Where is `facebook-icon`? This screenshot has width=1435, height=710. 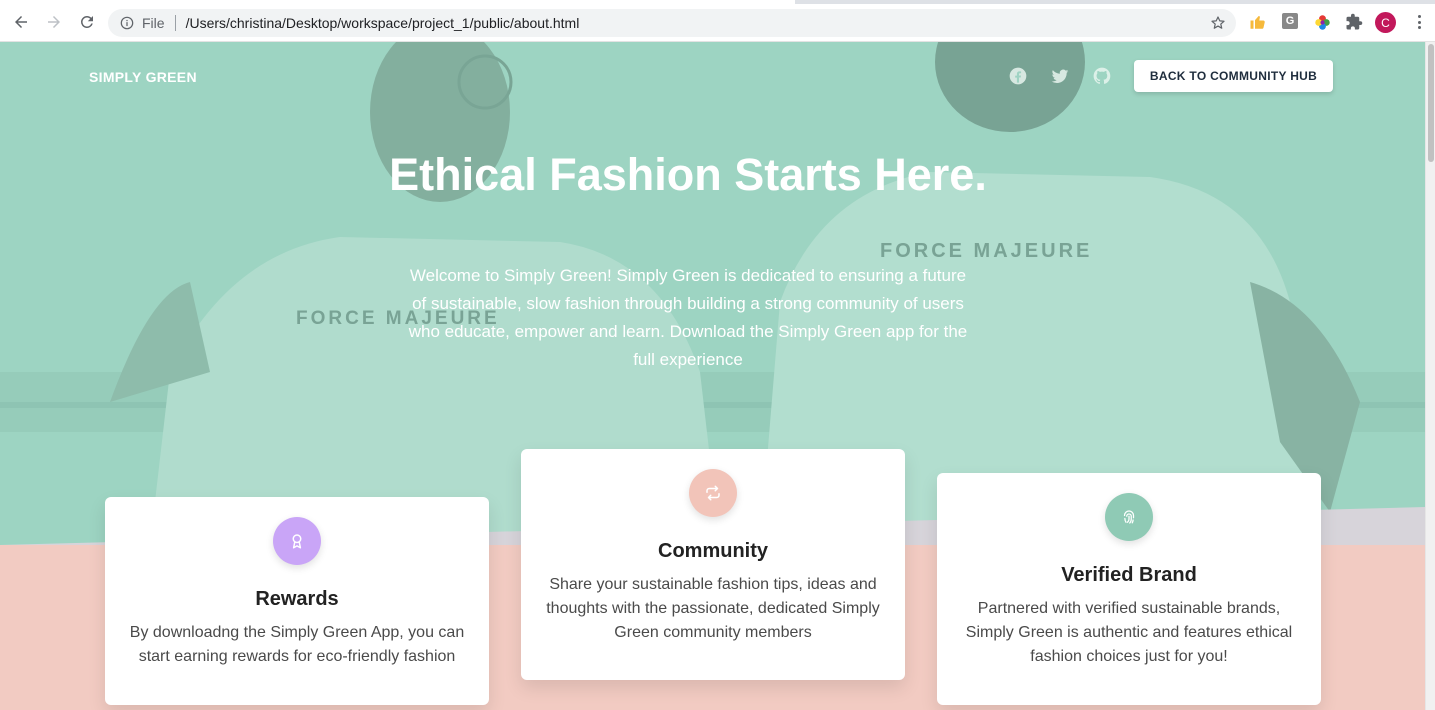 facebook-icon is located at coordinates (1018, 76).